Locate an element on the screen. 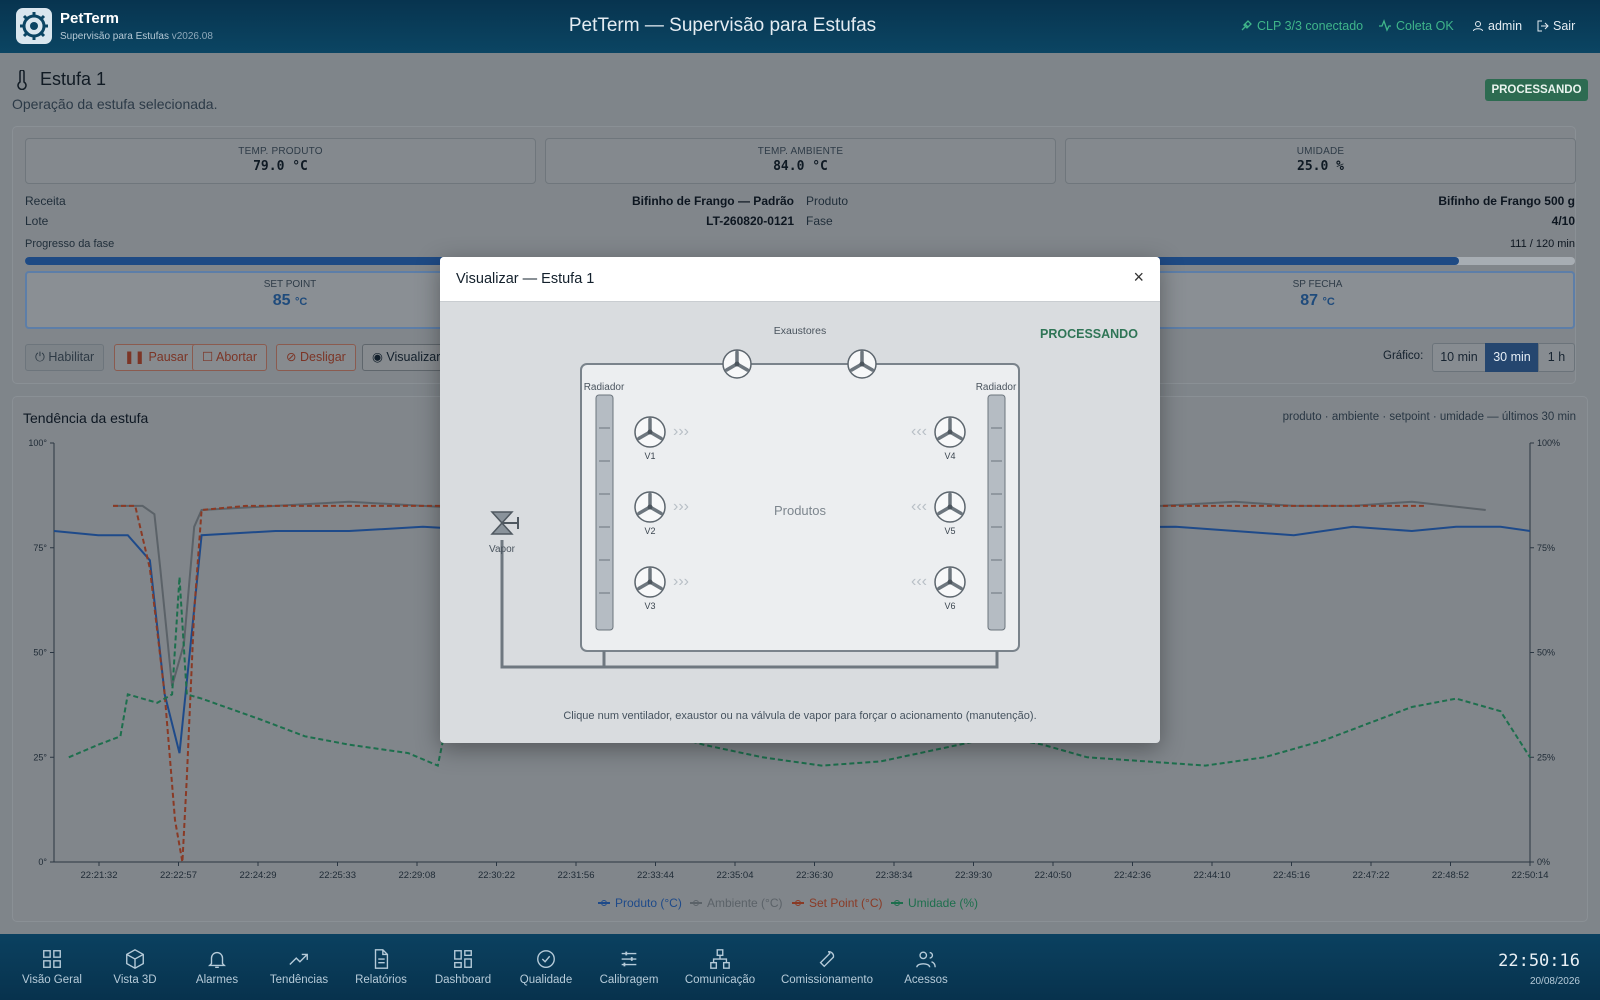 The image size is (1600, 1000). legend-item-1: Ambiente (°C) is located at coordinates (736, 903).